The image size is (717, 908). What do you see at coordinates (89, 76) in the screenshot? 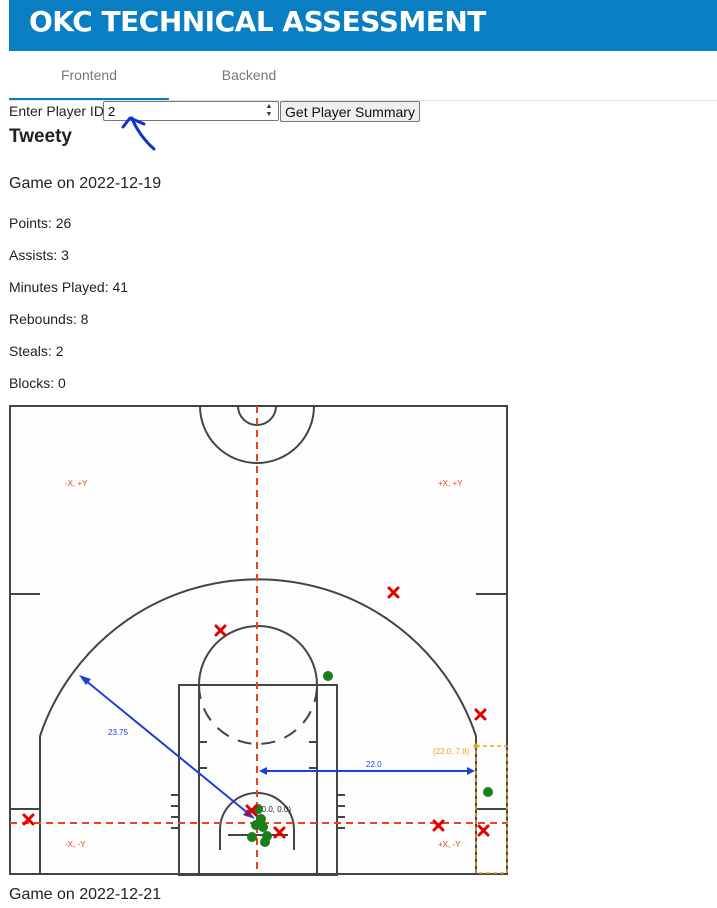
I see `tab-frontend: Frontend` at bounding box center [89, 76].